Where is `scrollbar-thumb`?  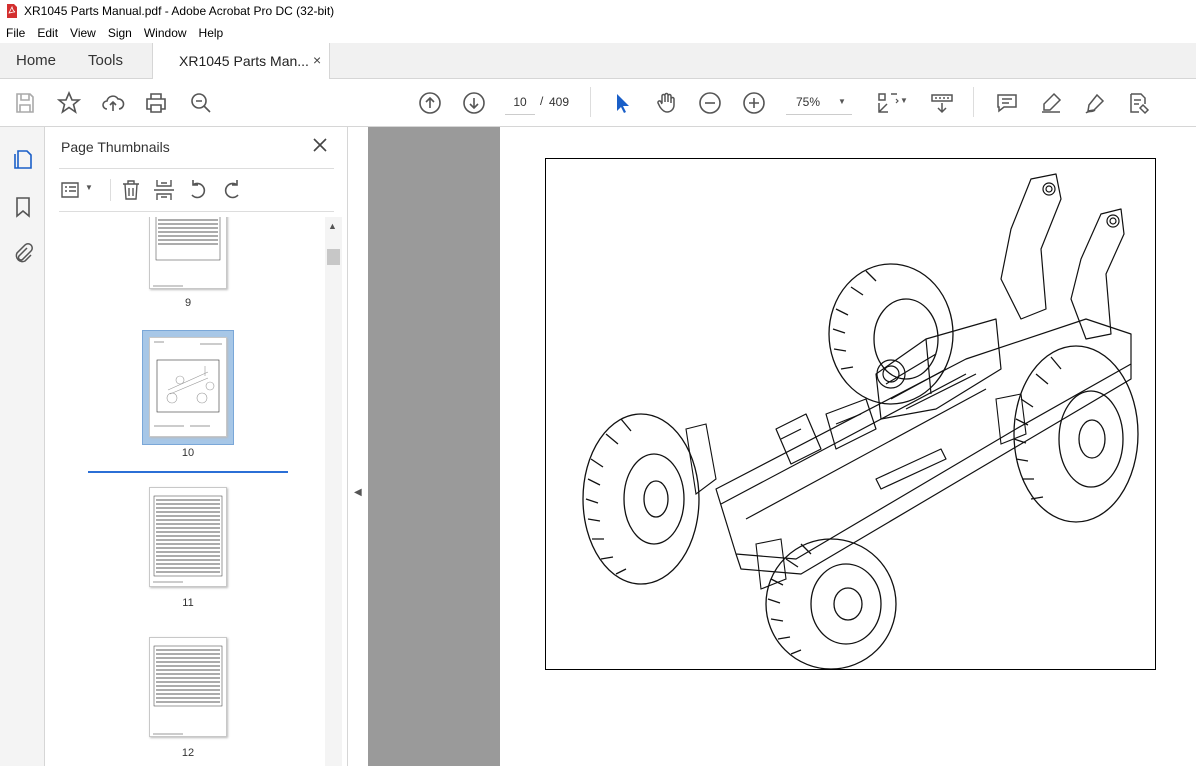 scrollbar-thumb is located at coordinates (333, 257).